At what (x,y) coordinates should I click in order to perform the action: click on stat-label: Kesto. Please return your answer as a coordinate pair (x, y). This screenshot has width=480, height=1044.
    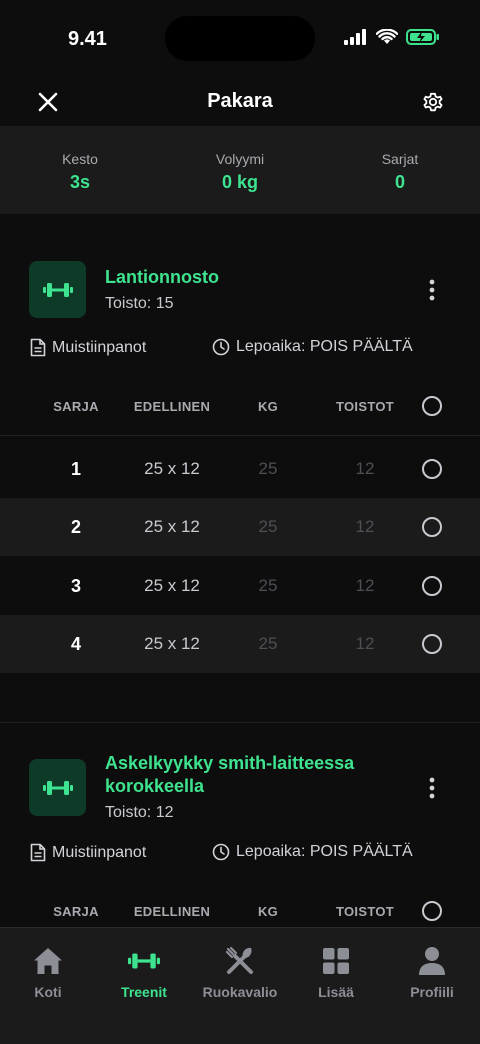
    Looking at the image, I should click on (80, 159).